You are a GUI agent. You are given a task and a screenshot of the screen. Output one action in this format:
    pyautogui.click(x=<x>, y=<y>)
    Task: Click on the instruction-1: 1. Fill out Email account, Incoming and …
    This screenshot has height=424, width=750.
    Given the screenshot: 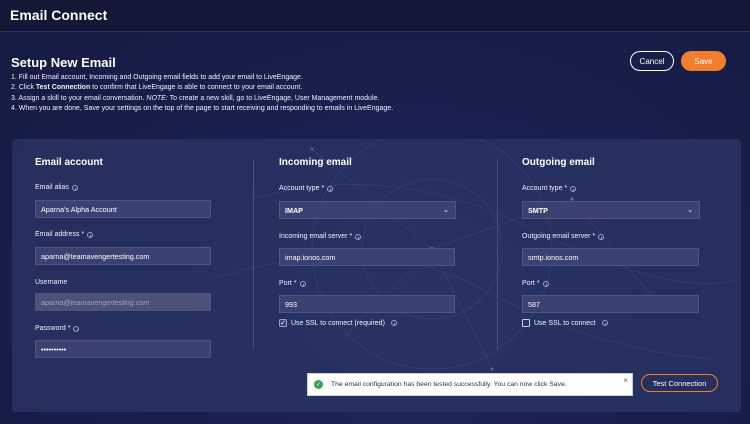 What is the action you would take?
    pyautogui.click(x=157, y=77)
    